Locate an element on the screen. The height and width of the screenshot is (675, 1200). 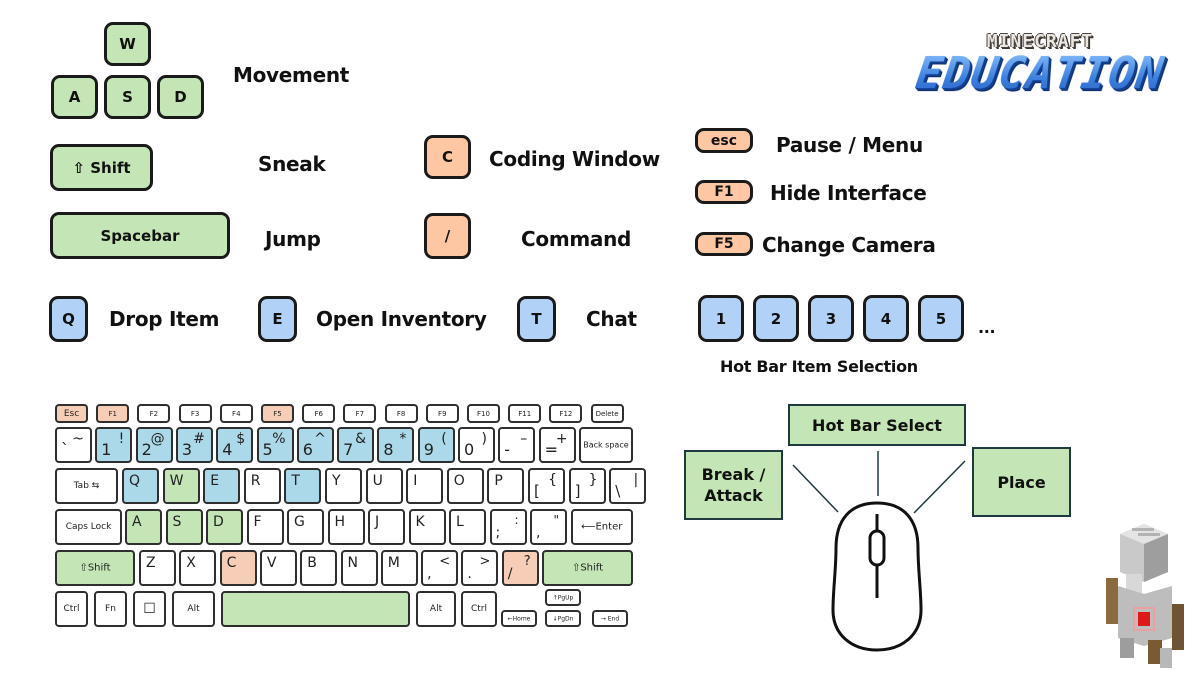
kb-key-left-bracket-alt-text: { is located at coordinates (552, 480).